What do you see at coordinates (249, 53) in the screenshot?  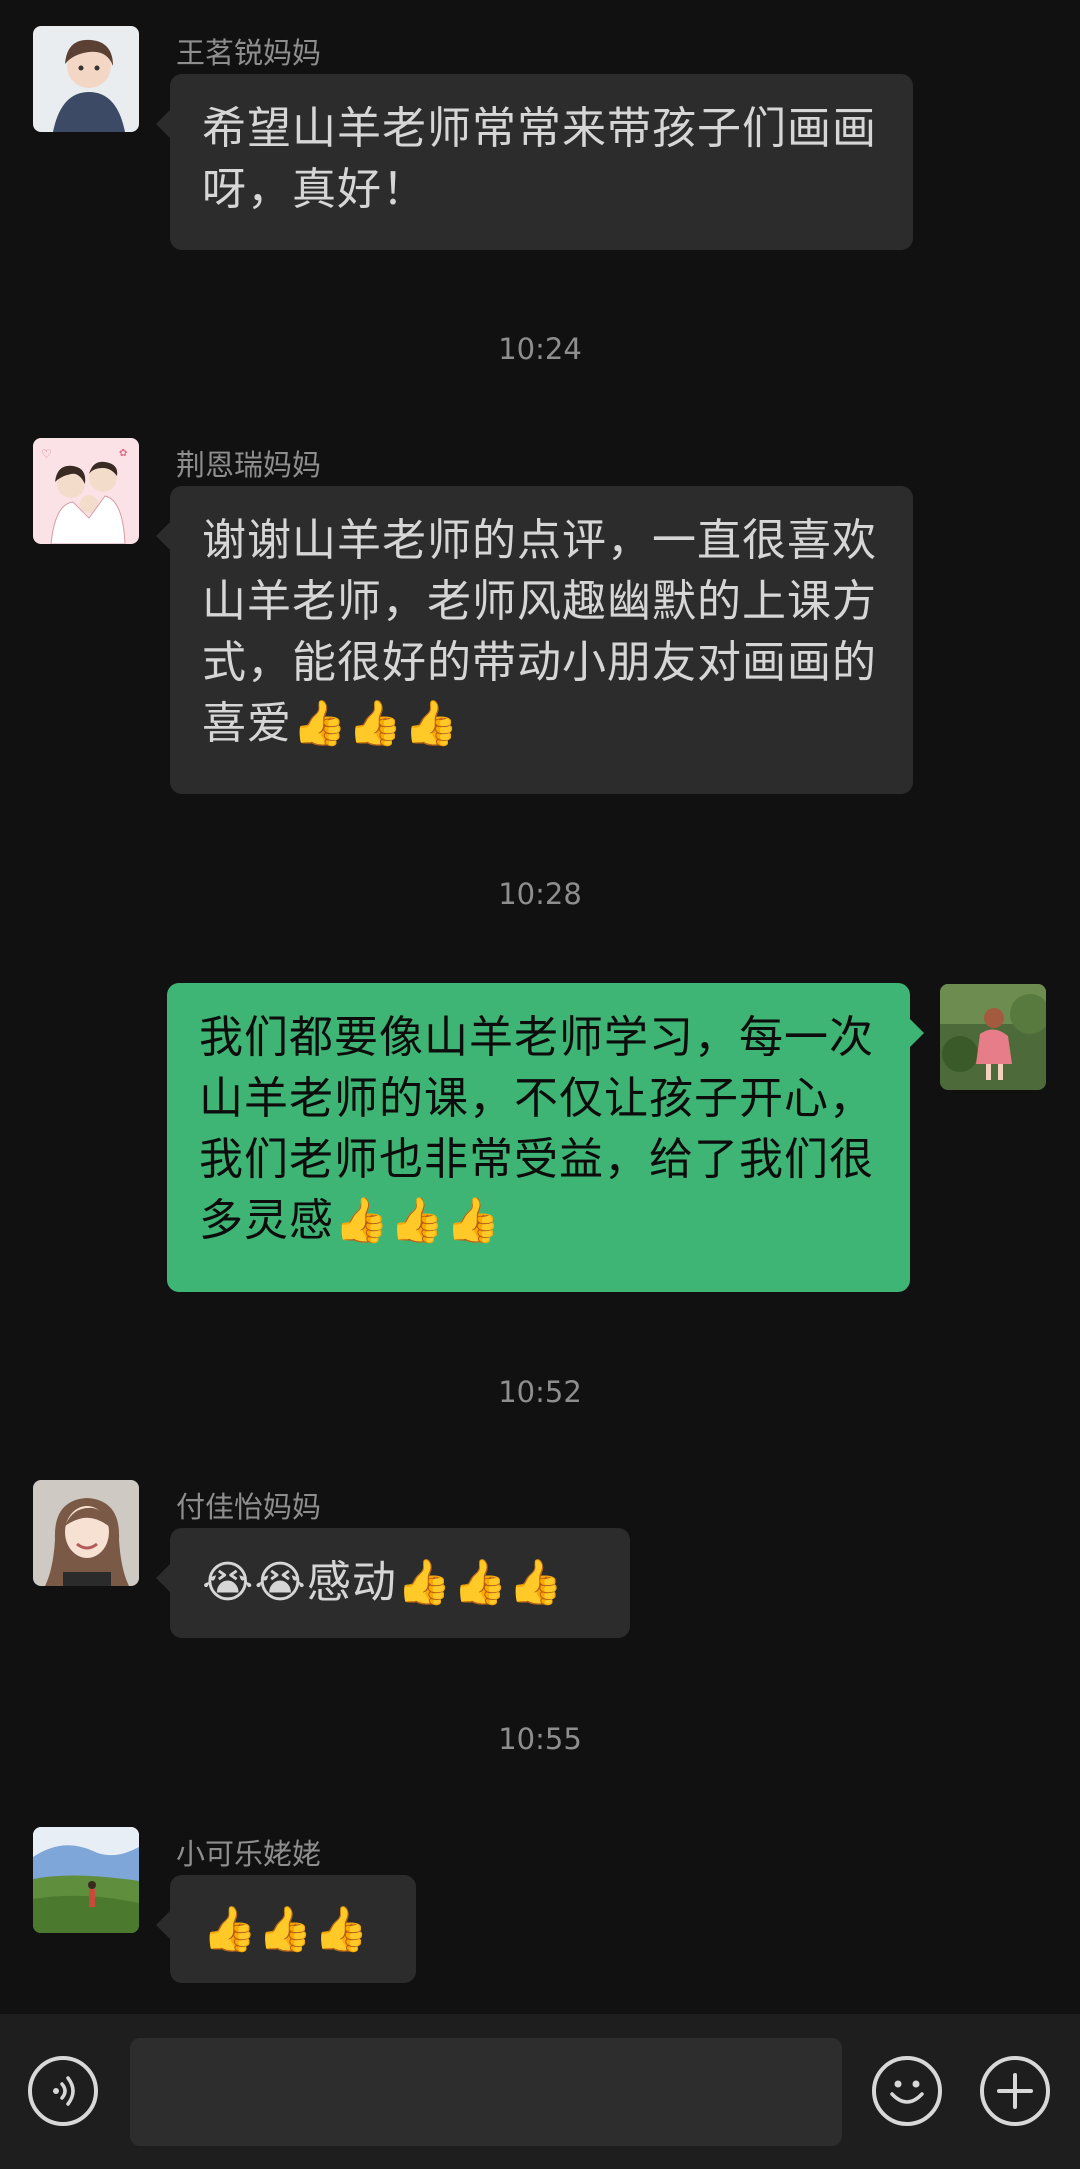 I see `sender-name: 王茗锐妈妈` at bounding box center [249, 53].